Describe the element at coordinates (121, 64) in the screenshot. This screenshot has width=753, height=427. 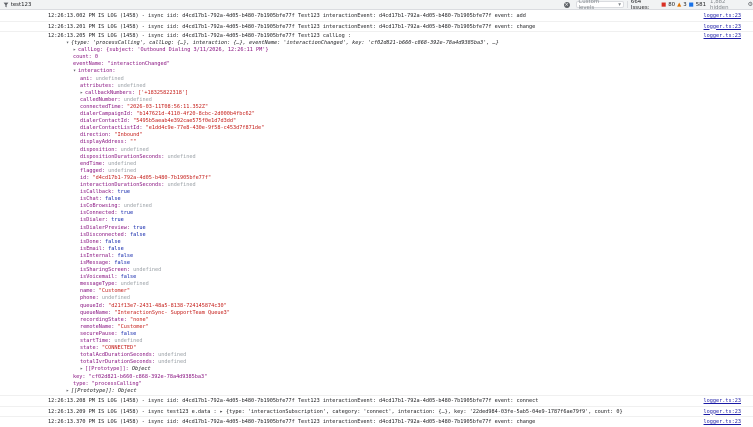
I see `tree-text: eventName: "interactionChanged"` at that location.